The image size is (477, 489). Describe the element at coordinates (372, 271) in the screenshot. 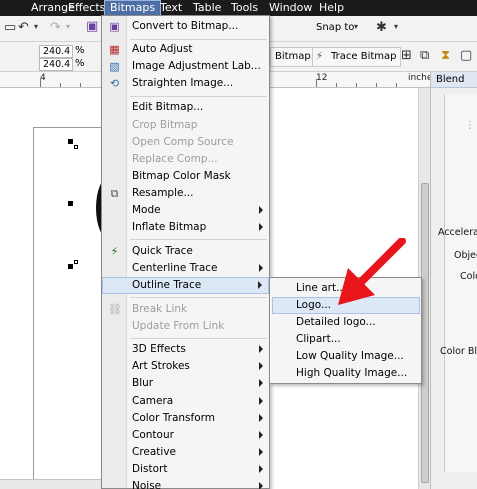

I see `annotation-arrow-icon` at that location.